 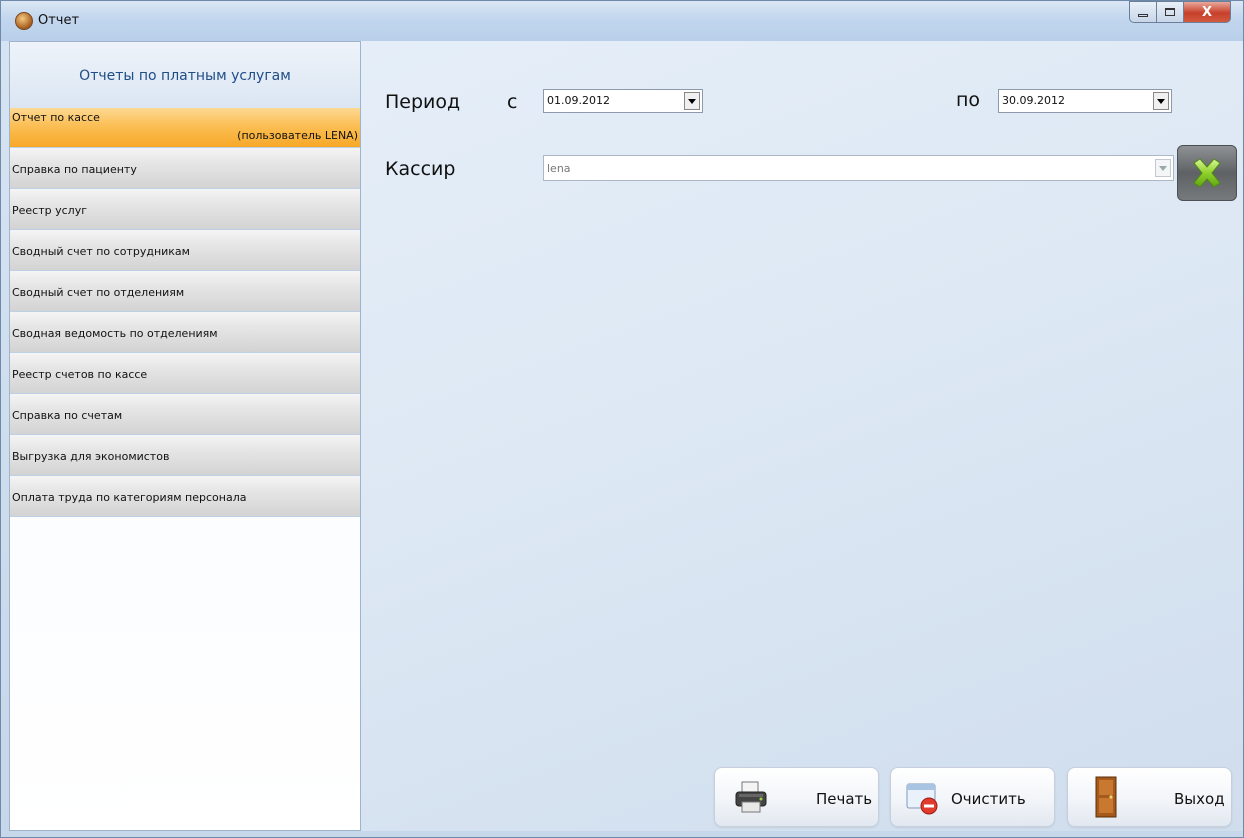 I want to click on sidebar-item-invoice-info: Справка по счетам, so click(x=185, y=414).